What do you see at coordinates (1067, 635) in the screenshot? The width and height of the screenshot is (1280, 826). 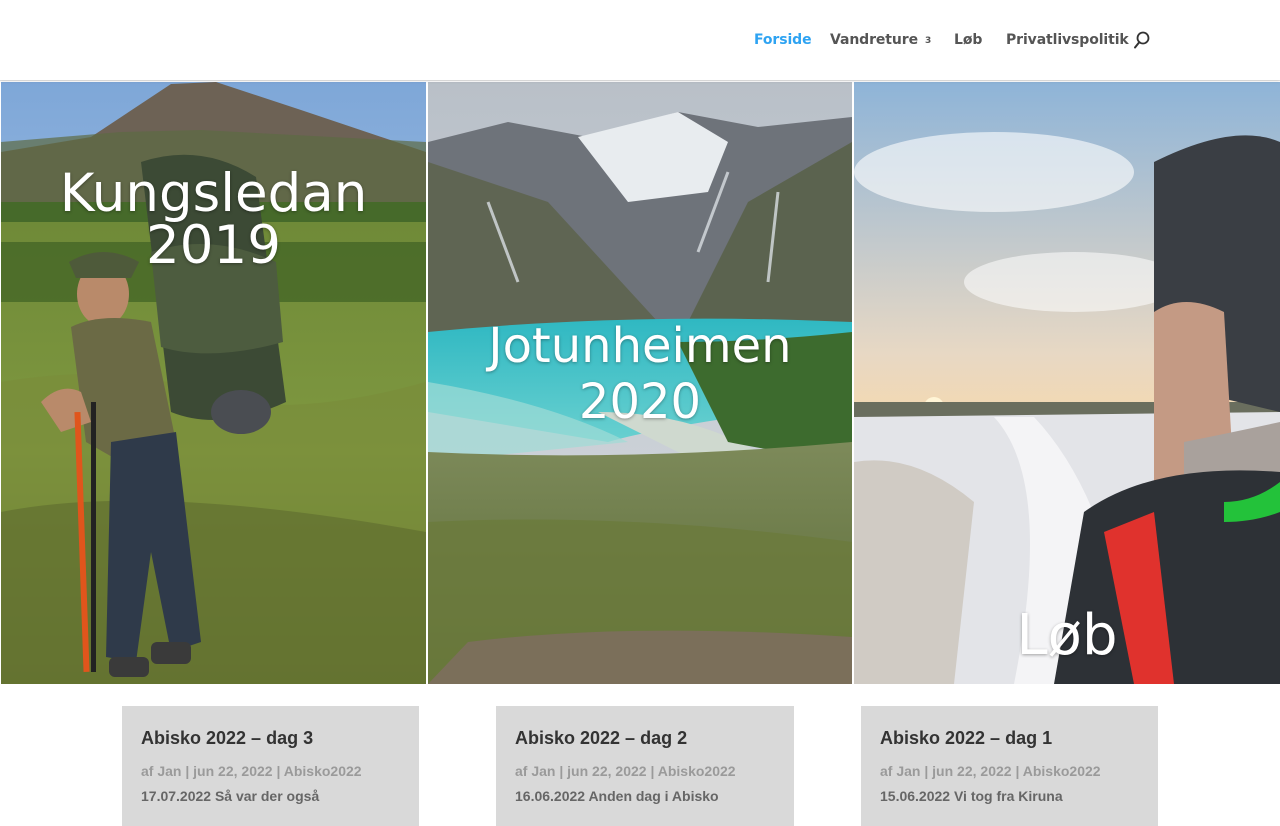 I see `tile-title-lob: Løb` at bounding box center [1067, 635].